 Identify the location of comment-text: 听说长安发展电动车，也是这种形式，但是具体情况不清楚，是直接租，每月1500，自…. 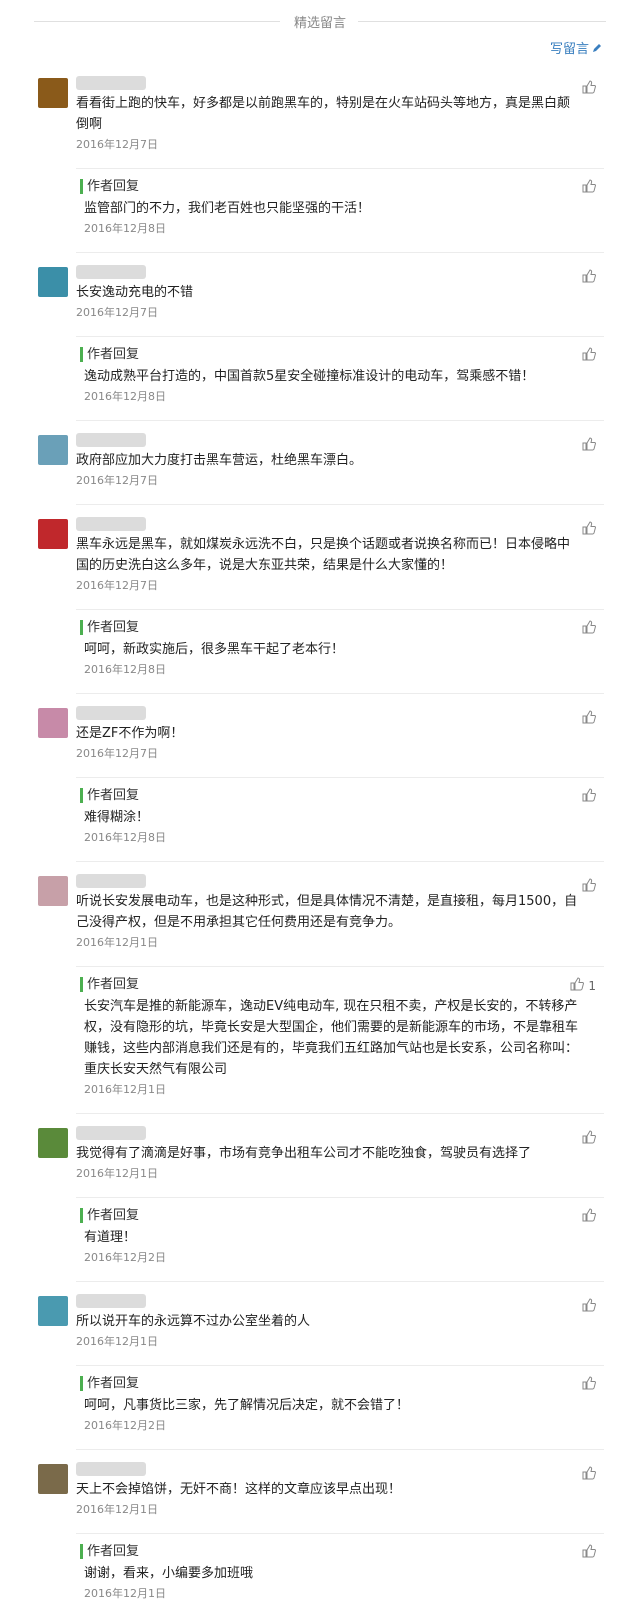
(327, 912).